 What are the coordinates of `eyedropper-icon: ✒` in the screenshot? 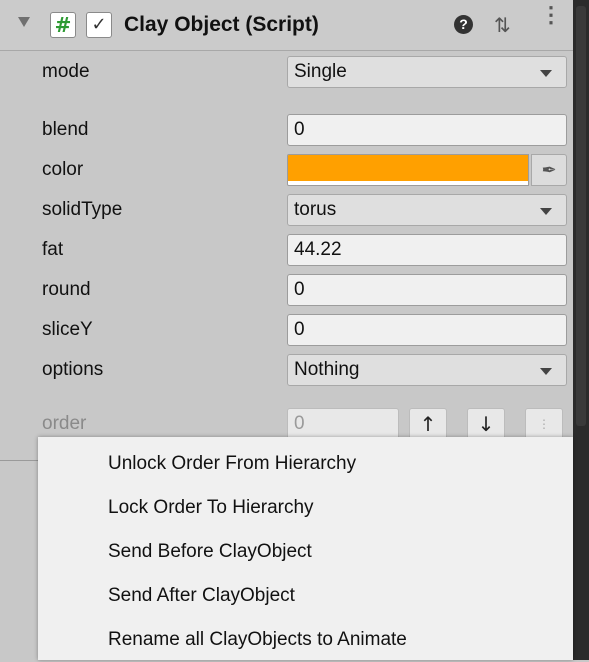 It's located at (549, 170).